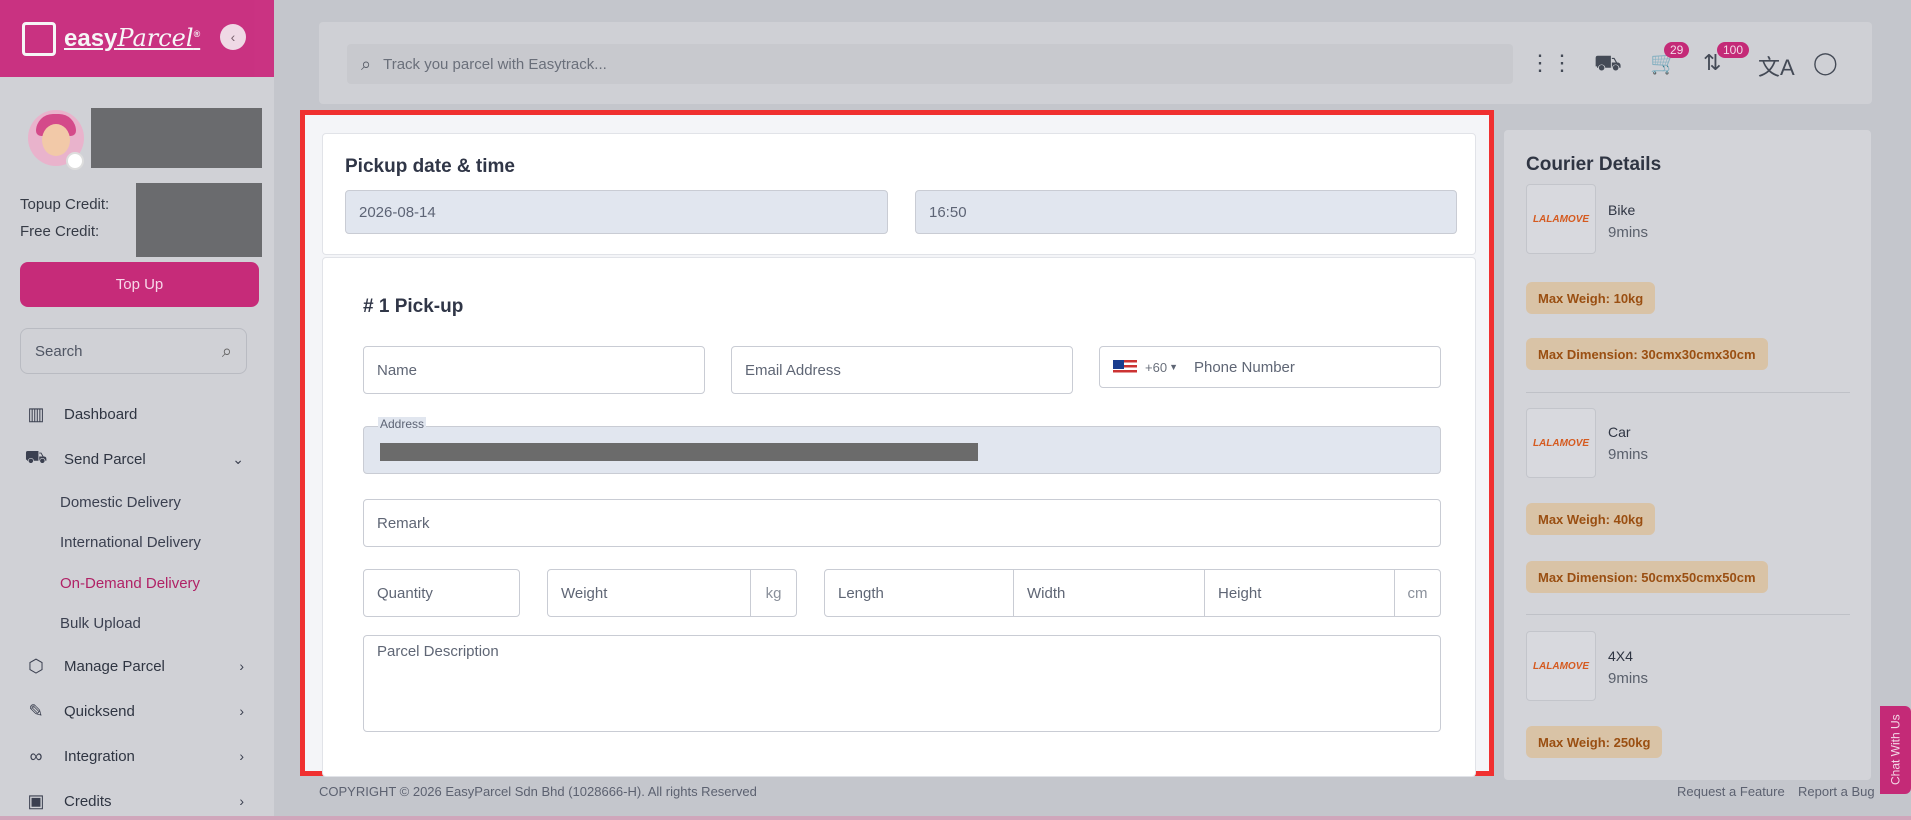 This screenshot has width=1911, height=820. What do you see at coordinates (902, 523) in the screenshot?
I see `remark-field: Remark` at bounding box center [902, 523].